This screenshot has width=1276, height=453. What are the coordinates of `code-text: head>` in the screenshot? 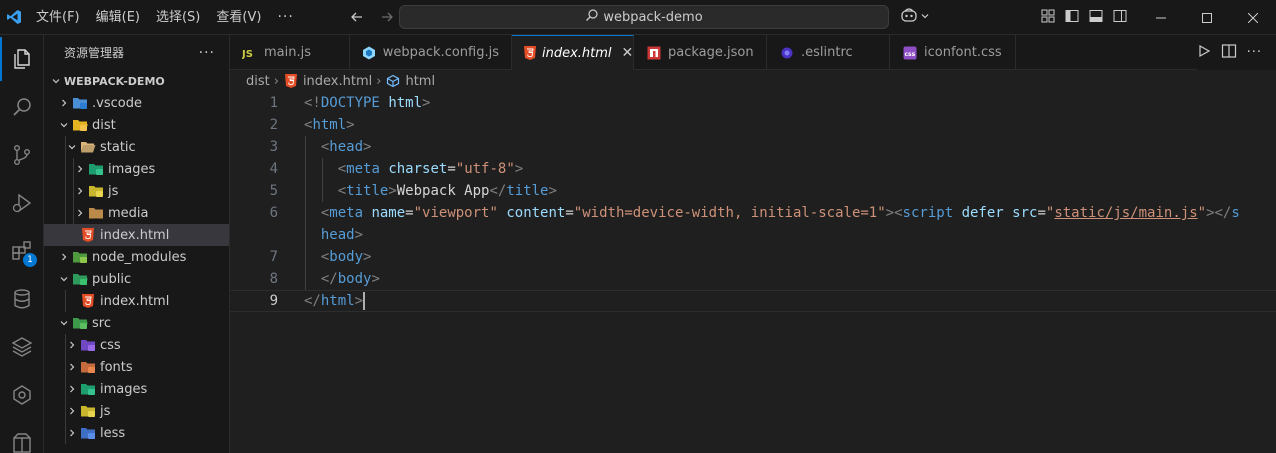 It's located at (342, 235).